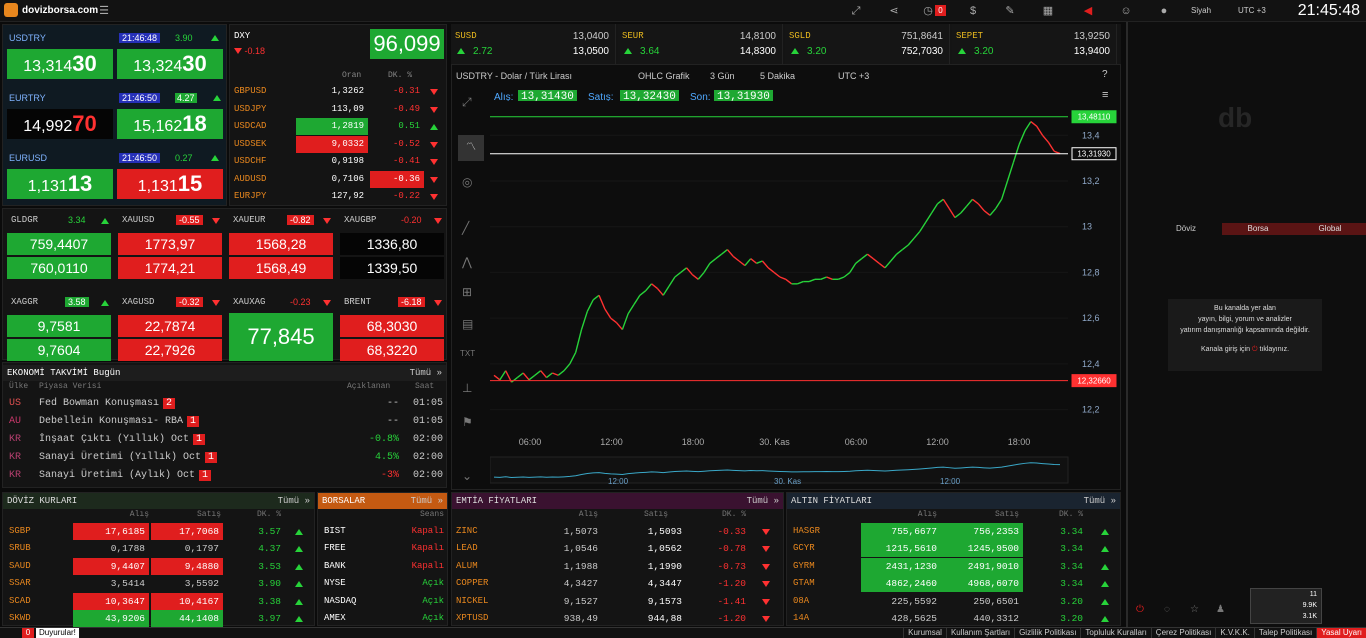  What do you see at coordinates (471, 148) in the screenshot?
I see `trend-tool-icon: 〽` at bounding box center [471, 148].